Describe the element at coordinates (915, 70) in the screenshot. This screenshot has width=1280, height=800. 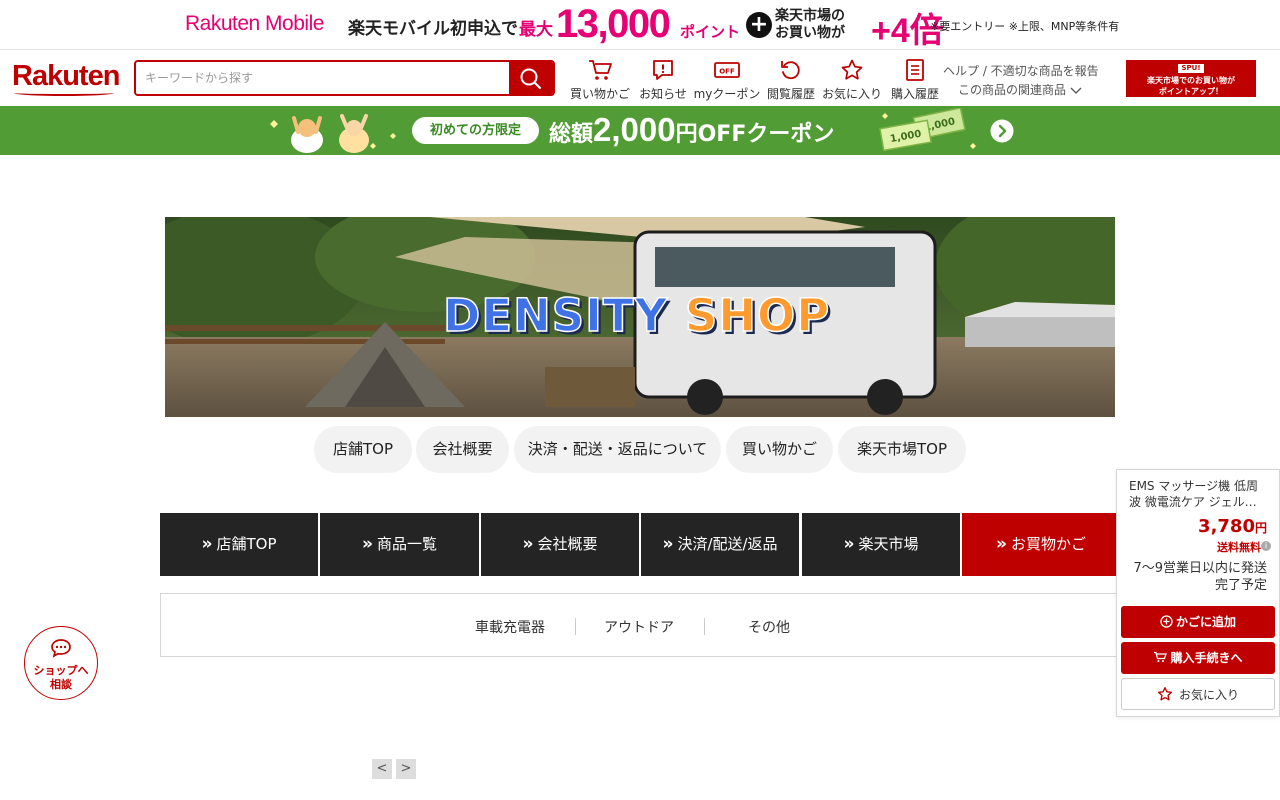
I see `receipt-icon` at that location.